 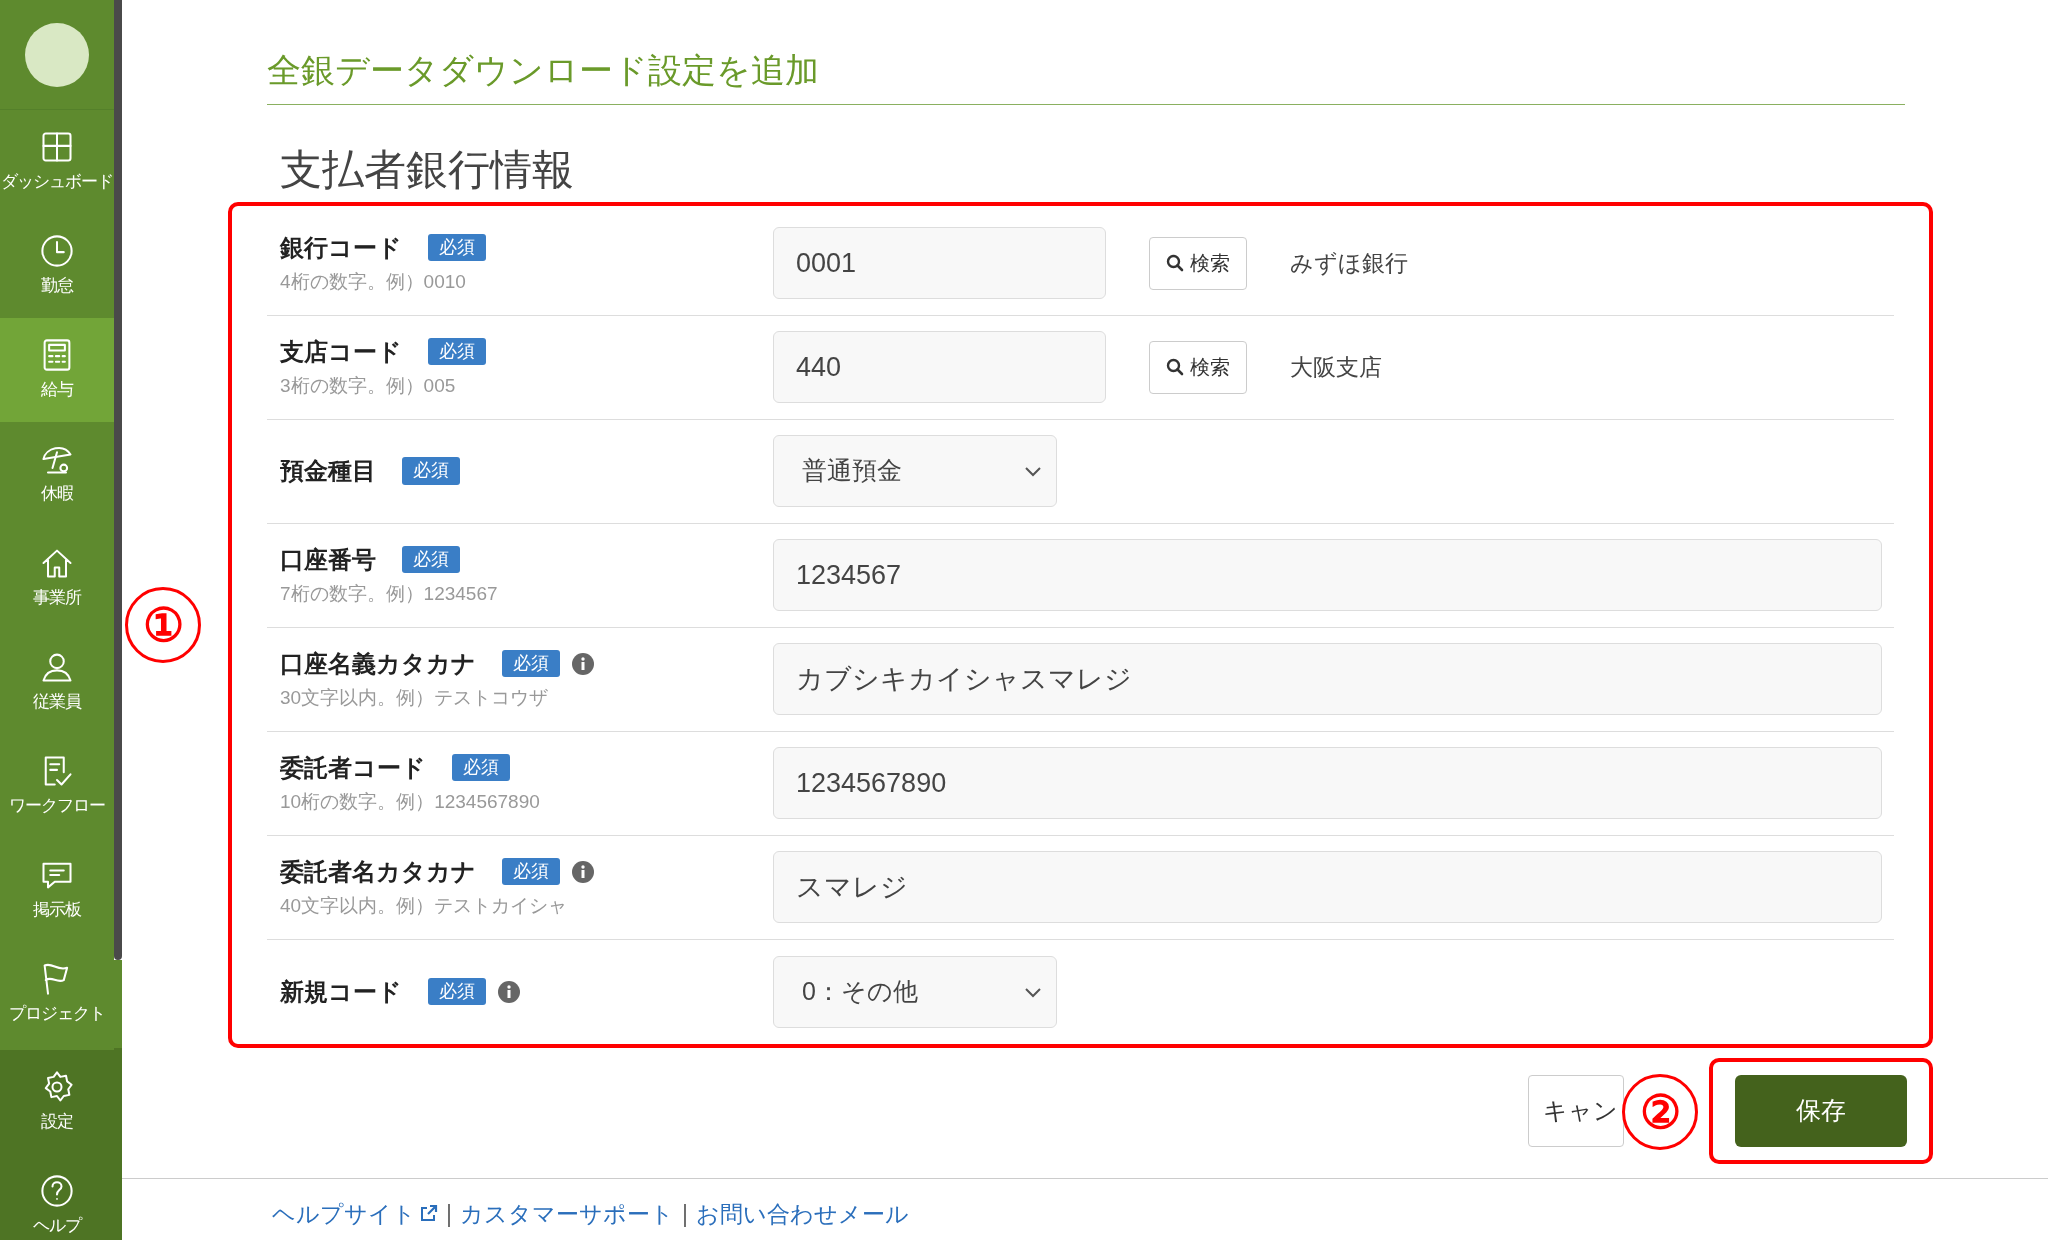 What do you see at coordinates (163, 625) in the screenshot?
I see `annotation-number: ①` at bounding box center [163, 625].